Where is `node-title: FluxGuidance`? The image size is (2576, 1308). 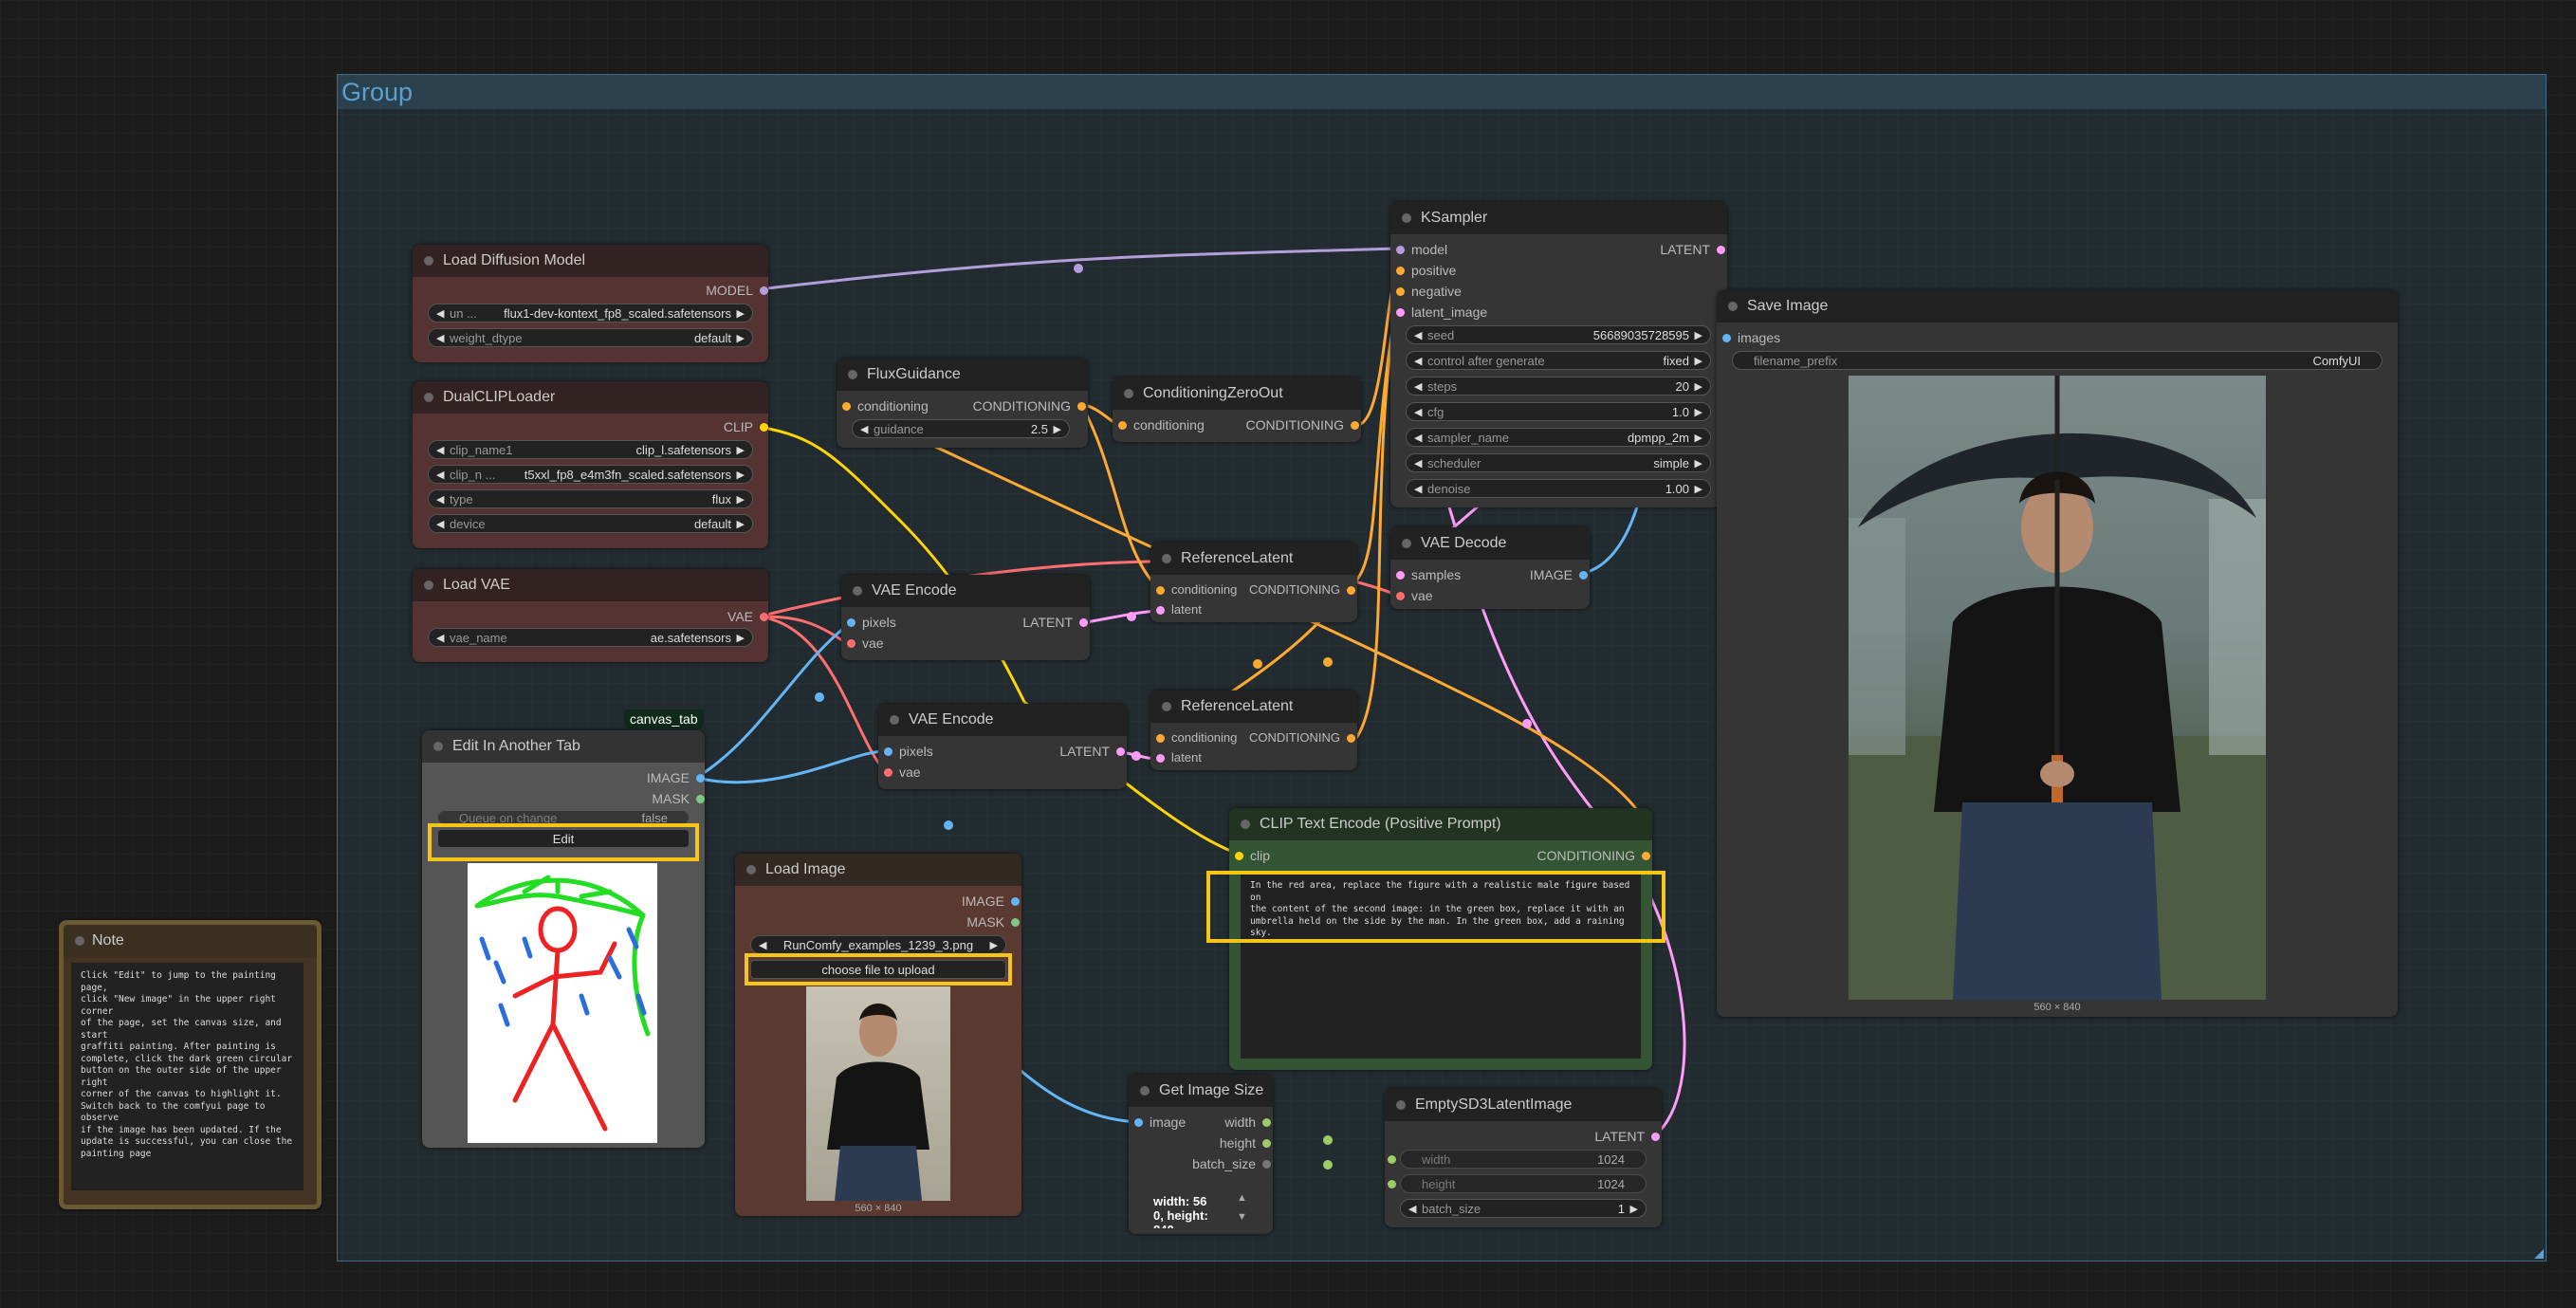 node-title: FluxGuidance is located at coordinates (962, 375).